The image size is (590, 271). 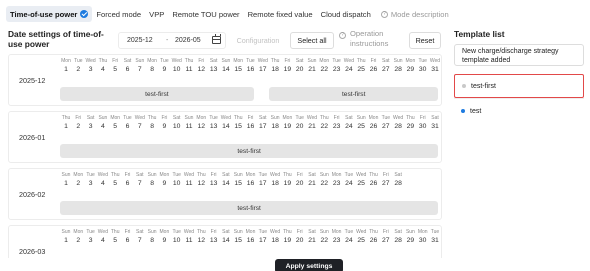 What do you see at coordinates (32, 80) in the screenshot?
I see `month-label: 2025-12` at bounding box center [32, 80].